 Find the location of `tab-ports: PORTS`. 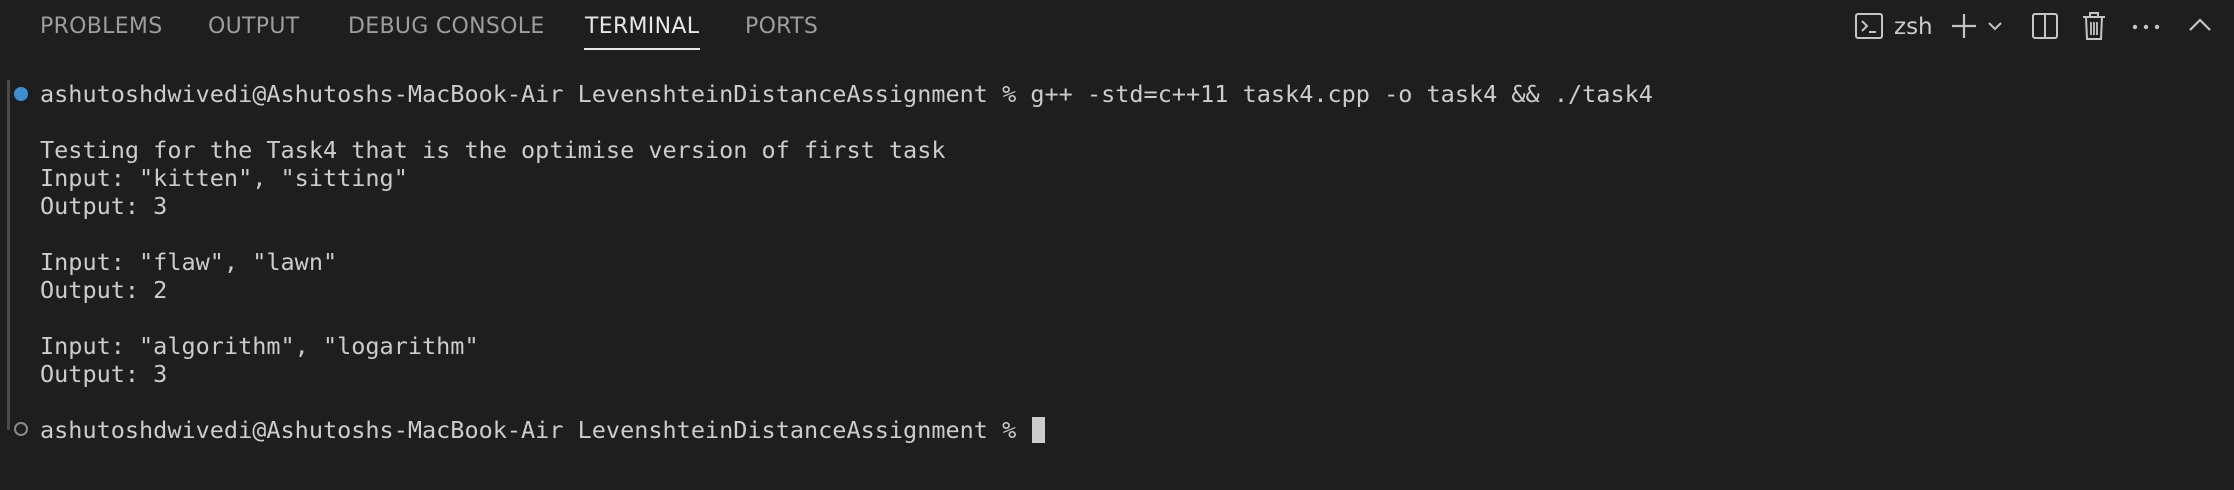

tab-ports: PORTS is located at coordinates (781, 25).